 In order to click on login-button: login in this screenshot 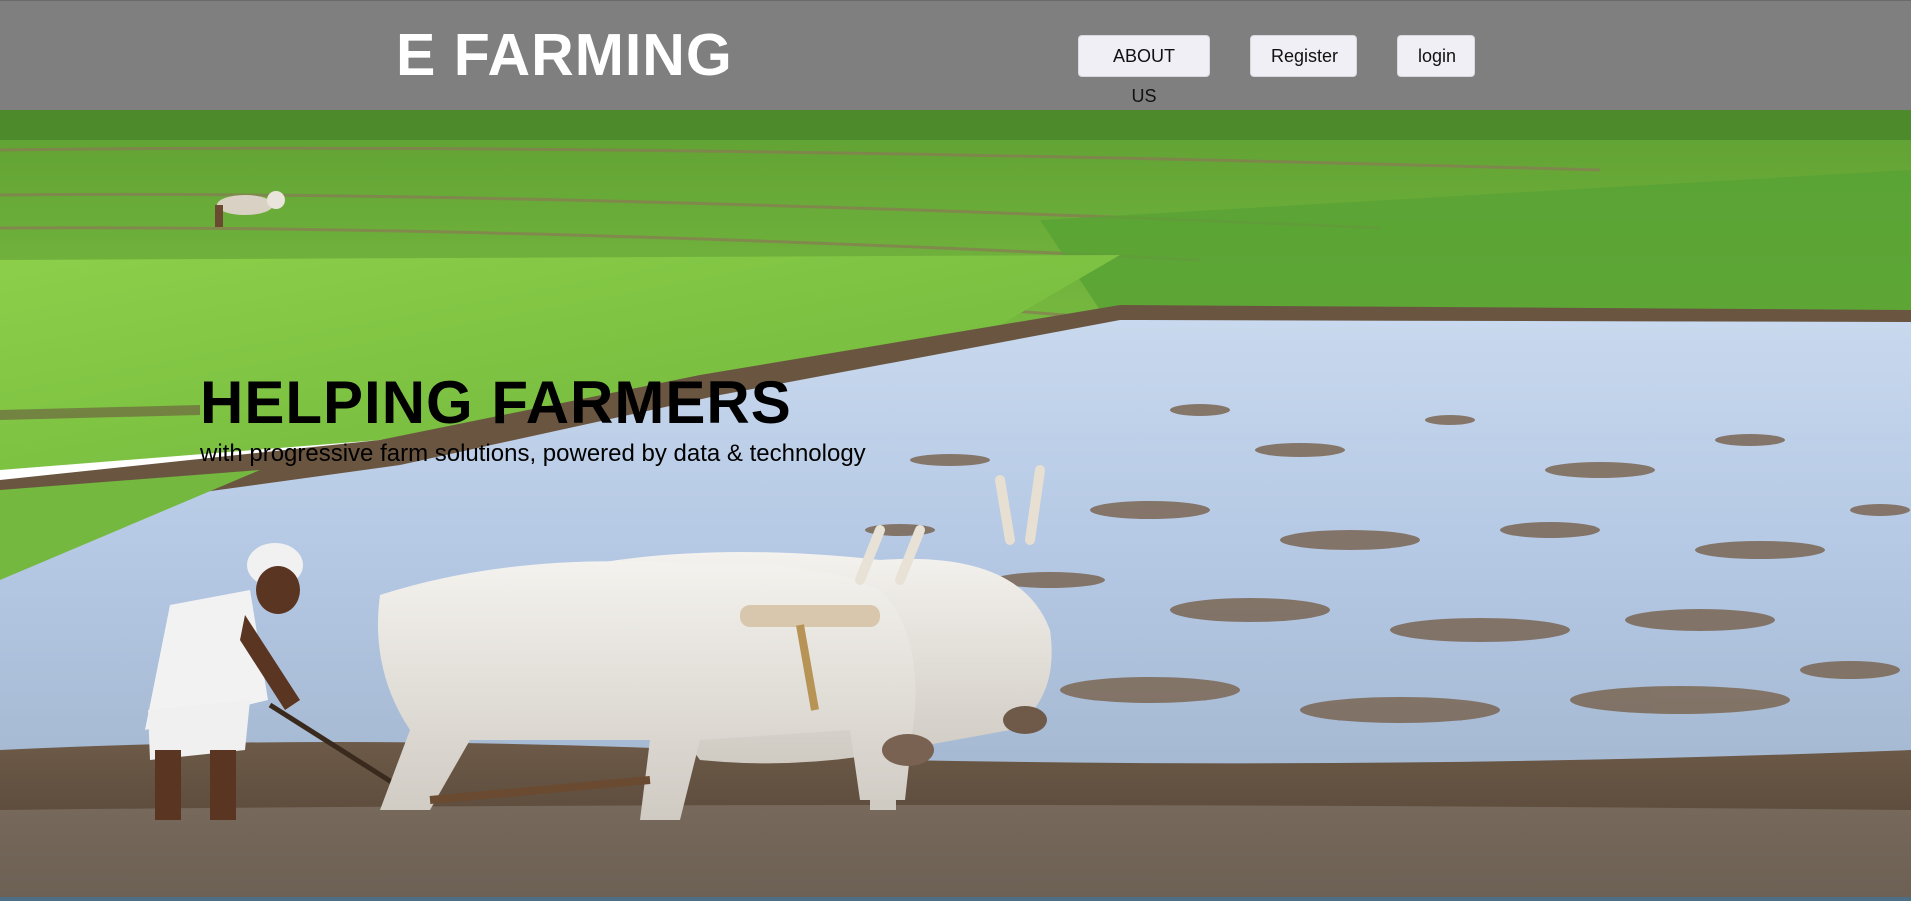, I will do `click(1436, 56)`.